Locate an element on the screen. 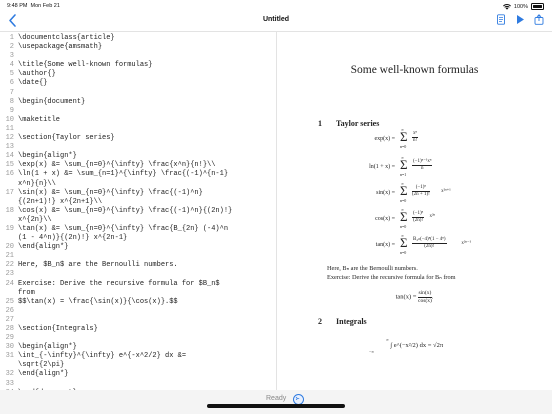  editor-line: from is located at coordinates (138, 293).